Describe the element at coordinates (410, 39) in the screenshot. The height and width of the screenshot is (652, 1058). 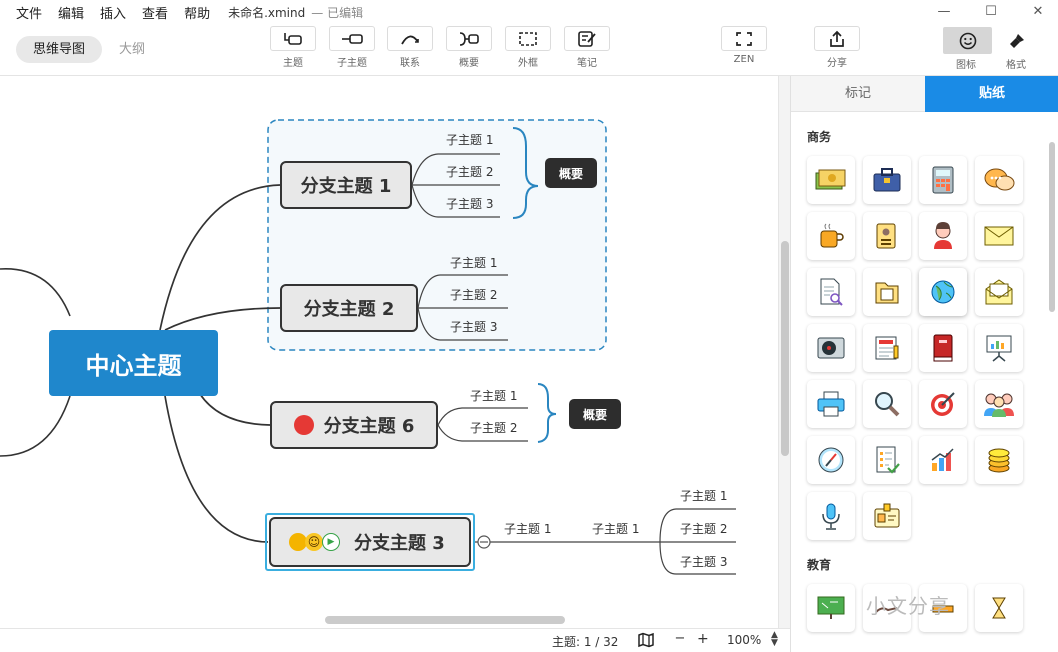
I see `relation-icon` at that location.